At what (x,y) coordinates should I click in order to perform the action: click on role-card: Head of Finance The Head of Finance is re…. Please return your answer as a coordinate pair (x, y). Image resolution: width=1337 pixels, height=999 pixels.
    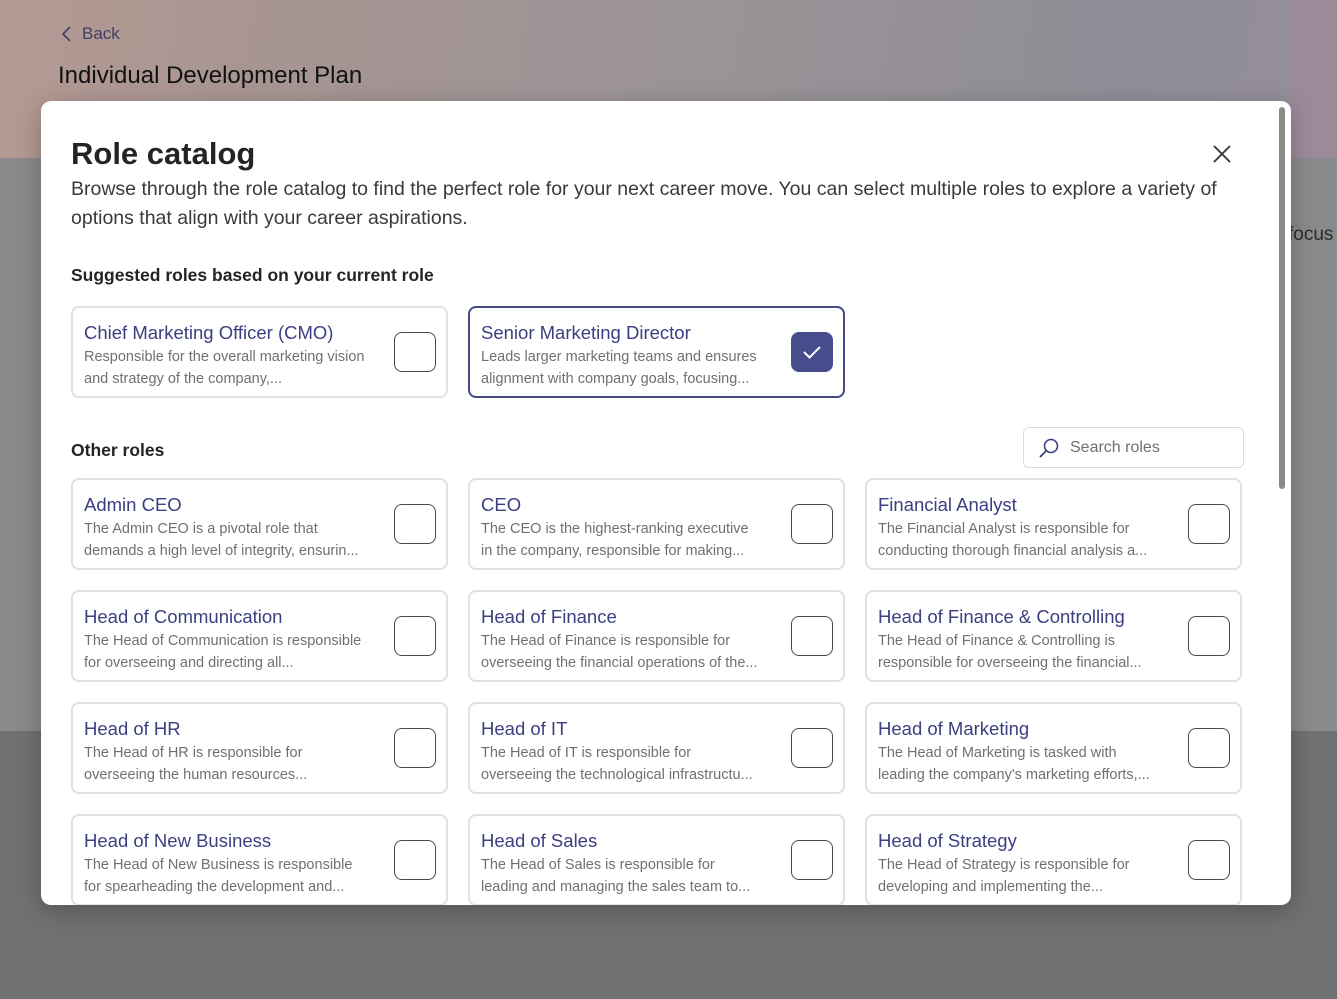
    Looking at the image, I should click on (656, 636).